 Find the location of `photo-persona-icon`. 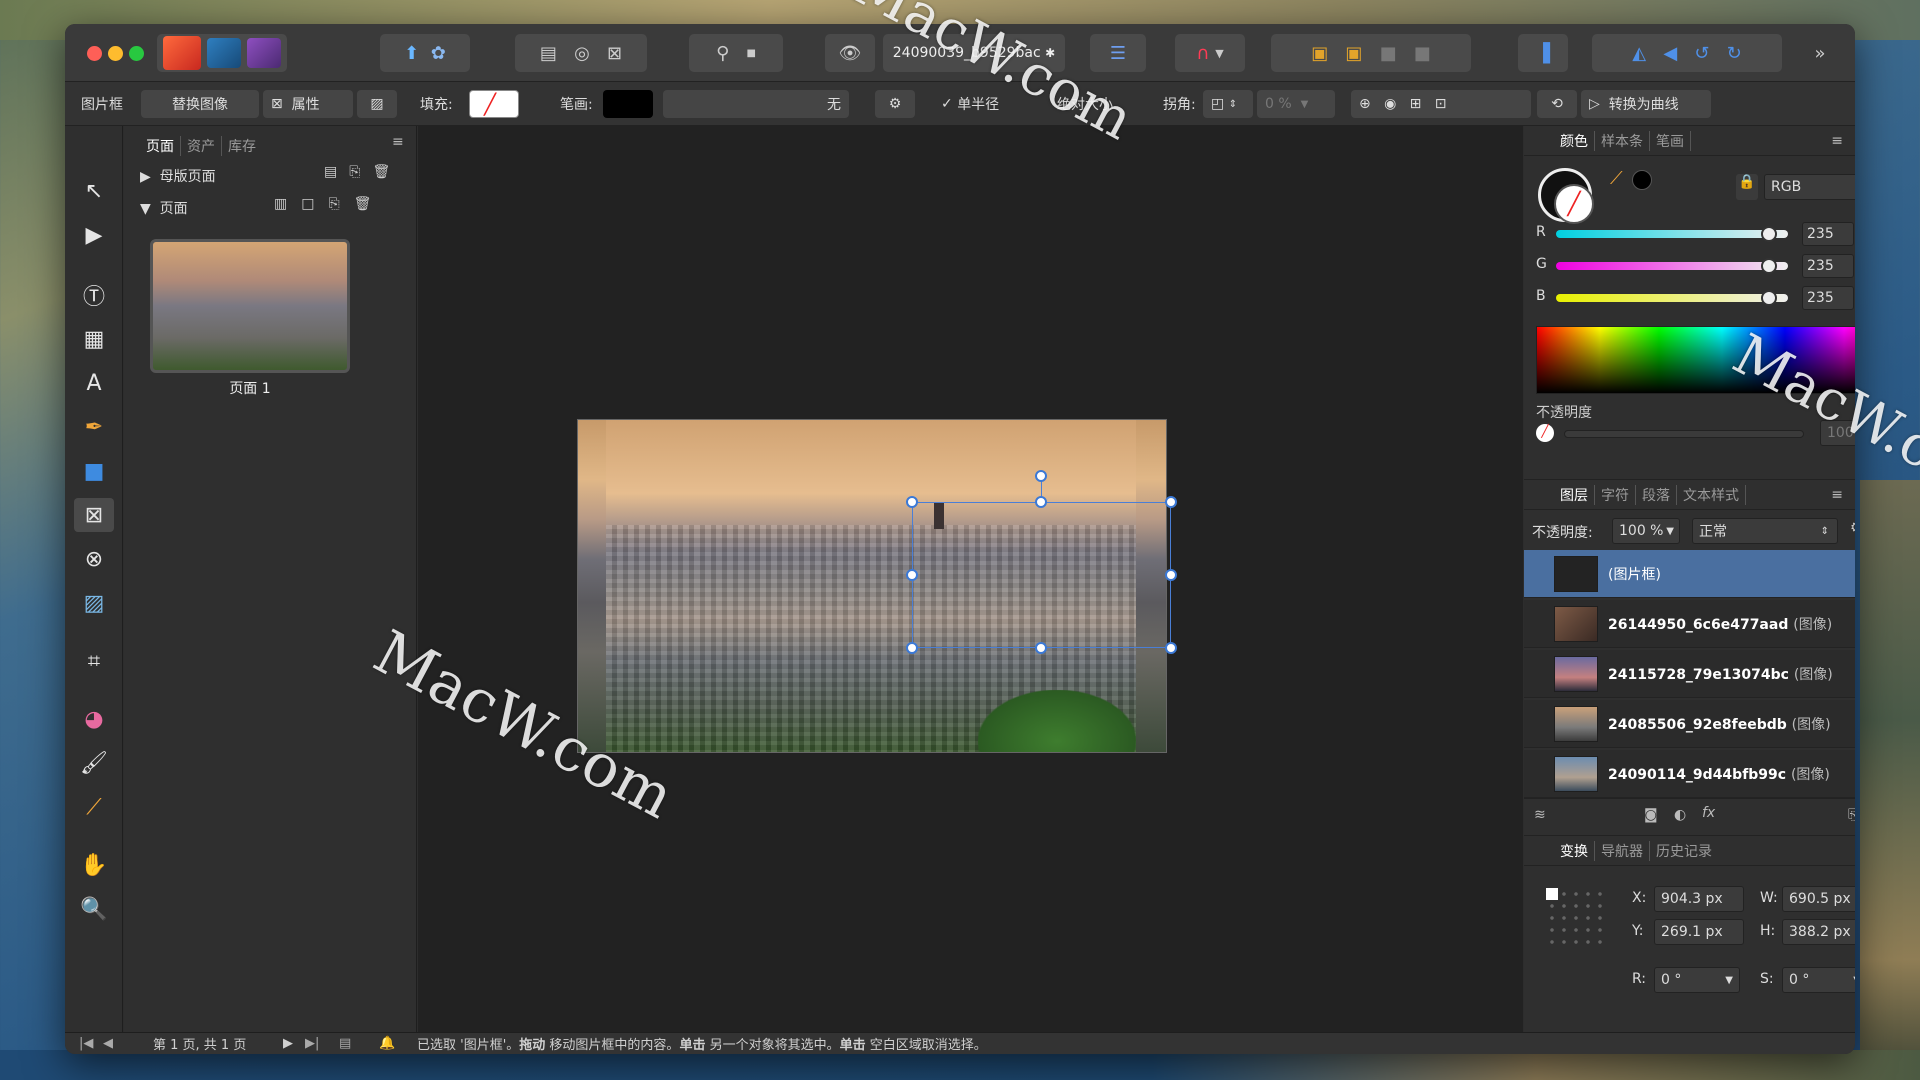

photo-persona-icon is located at coordinates (264, 53).